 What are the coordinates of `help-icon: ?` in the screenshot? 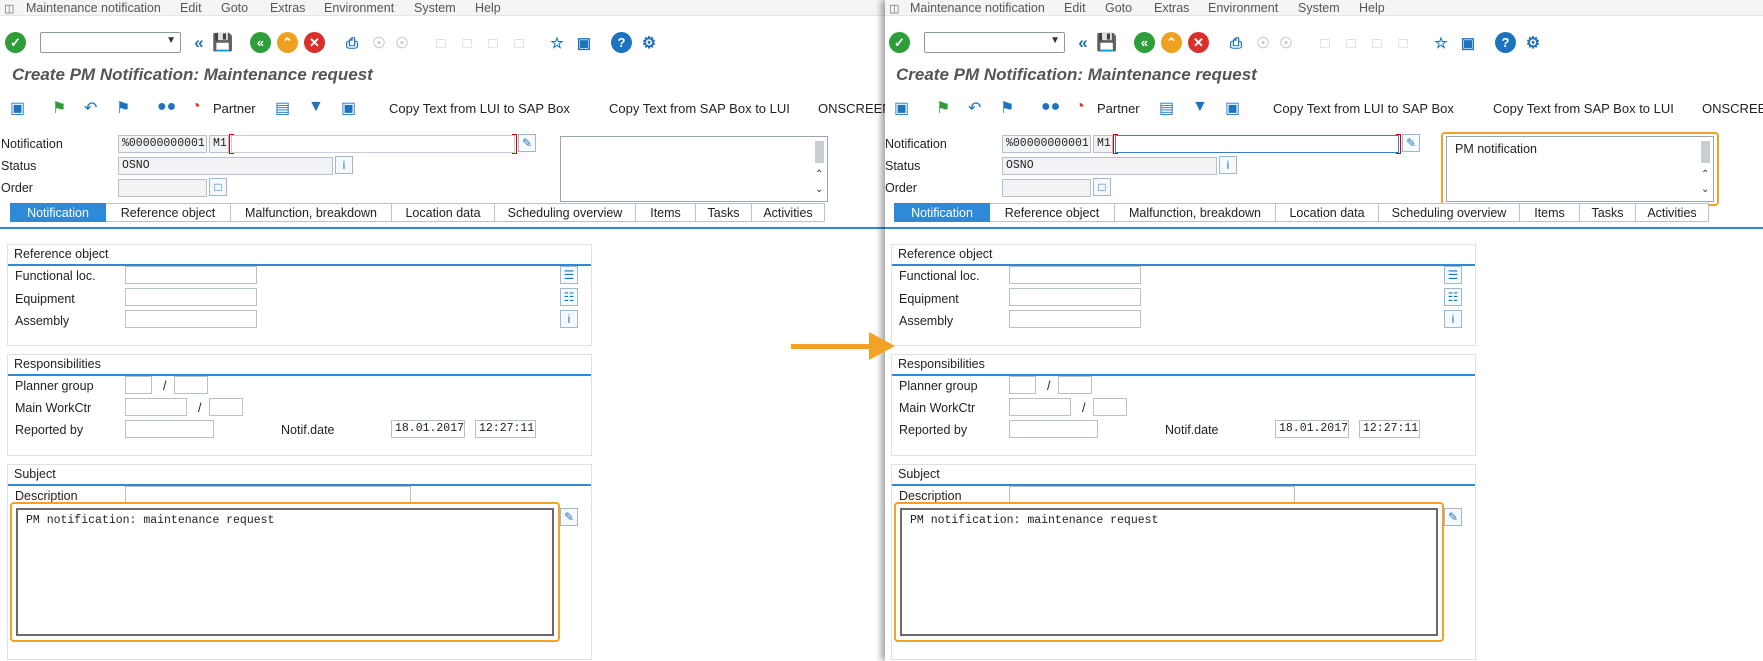 It's located at (1505, 42).